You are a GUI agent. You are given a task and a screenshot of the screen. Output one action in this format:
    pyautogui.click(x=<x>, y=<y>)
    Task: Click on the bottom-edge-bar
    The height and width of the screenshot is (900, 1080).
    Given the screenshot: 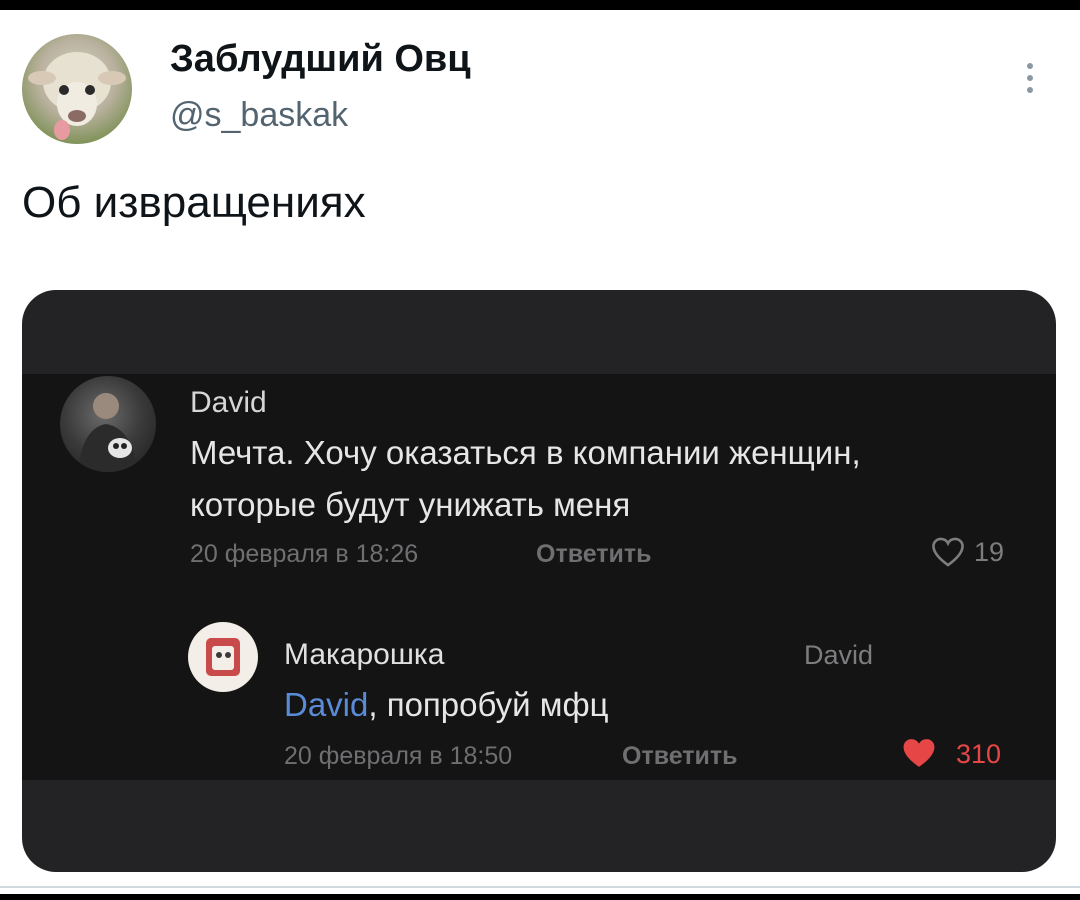 What is the action you would take?
    pyautogui.click(x=540, y=897)
    